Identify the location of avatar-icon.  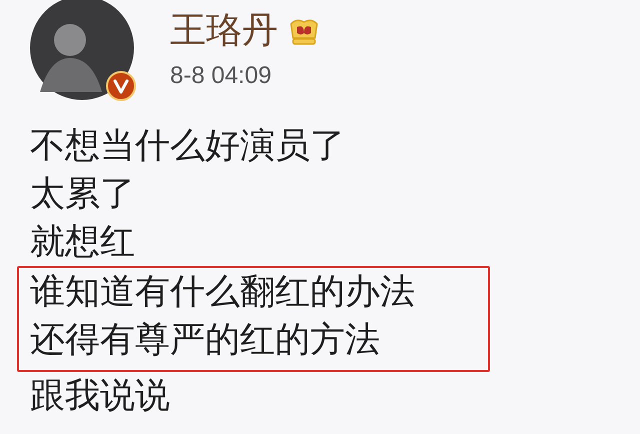
(82, 50).